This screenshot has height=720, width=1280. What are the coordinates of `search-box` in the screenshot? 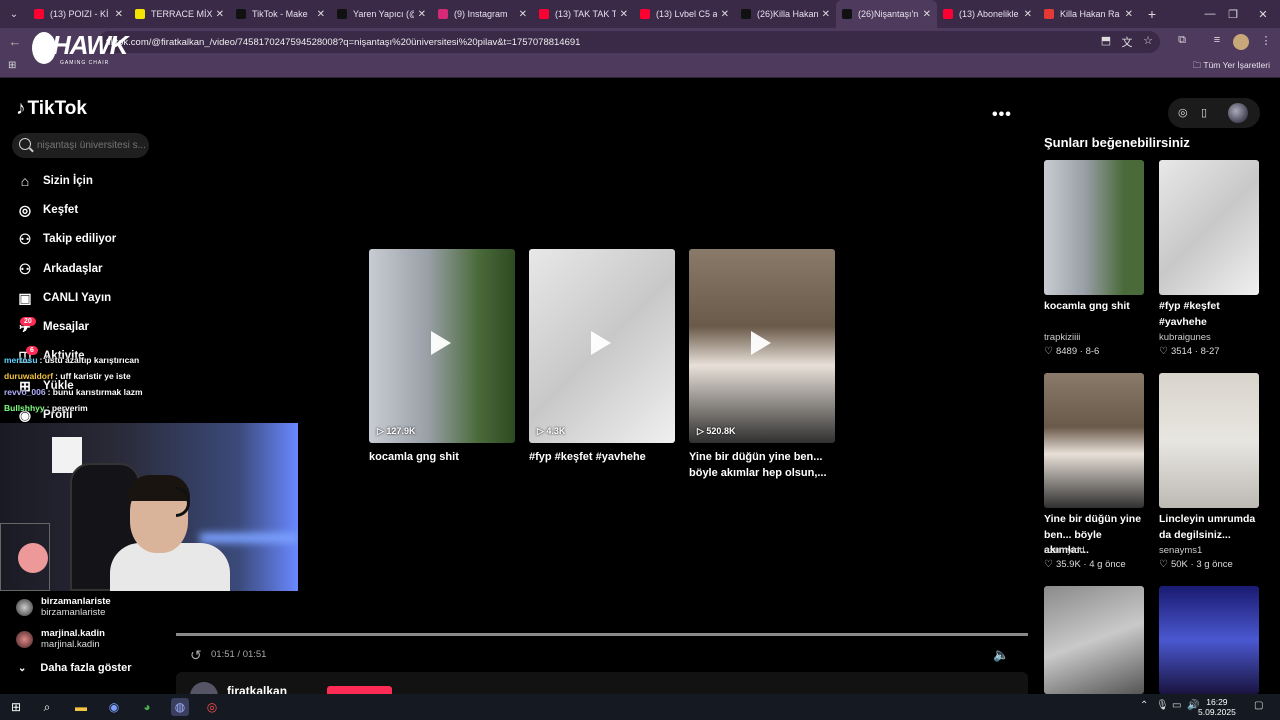 It's located at (80, 145).